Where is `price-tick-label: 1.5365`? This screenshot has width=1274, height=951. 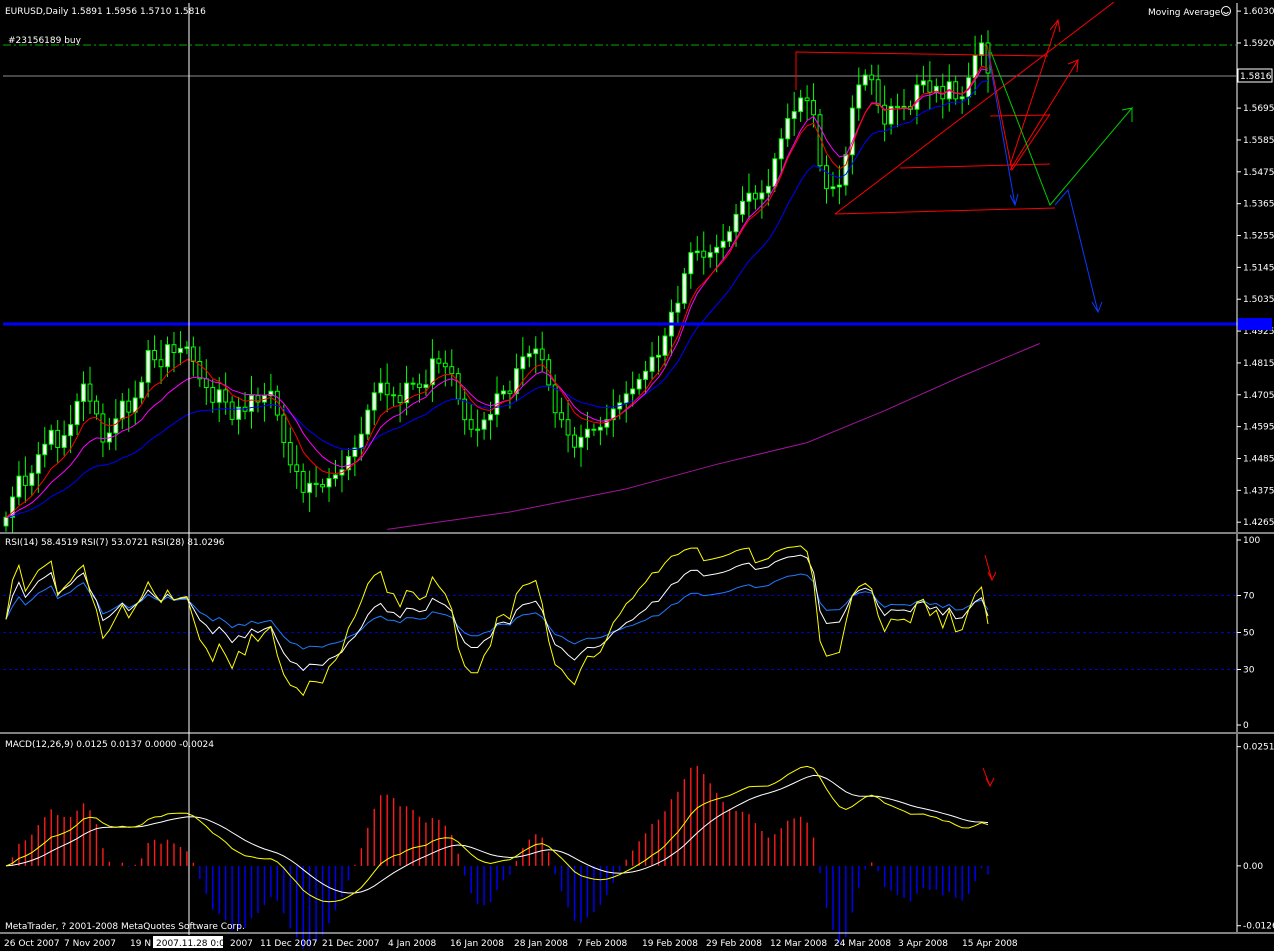 price-tick-label: 1.5365 is located at coordinates (1258, 205).